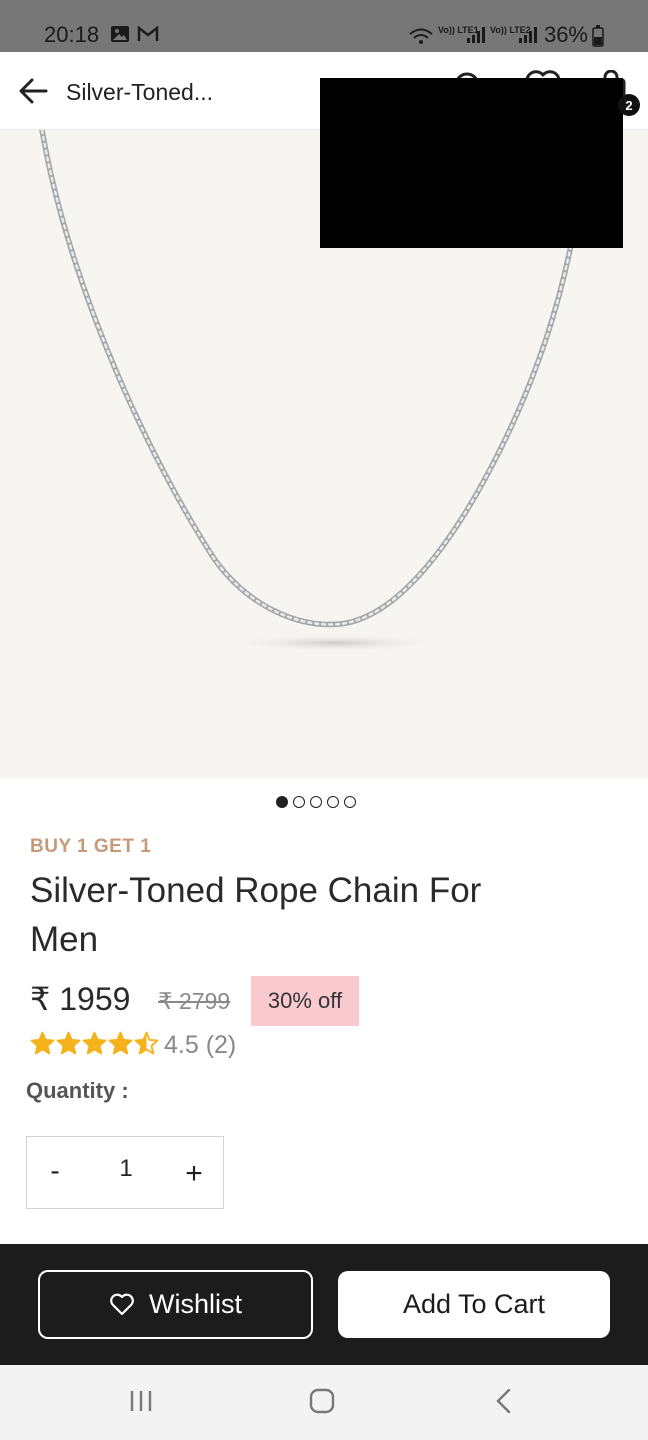  I want to click on system-nav-bar, so click(324, 1402).